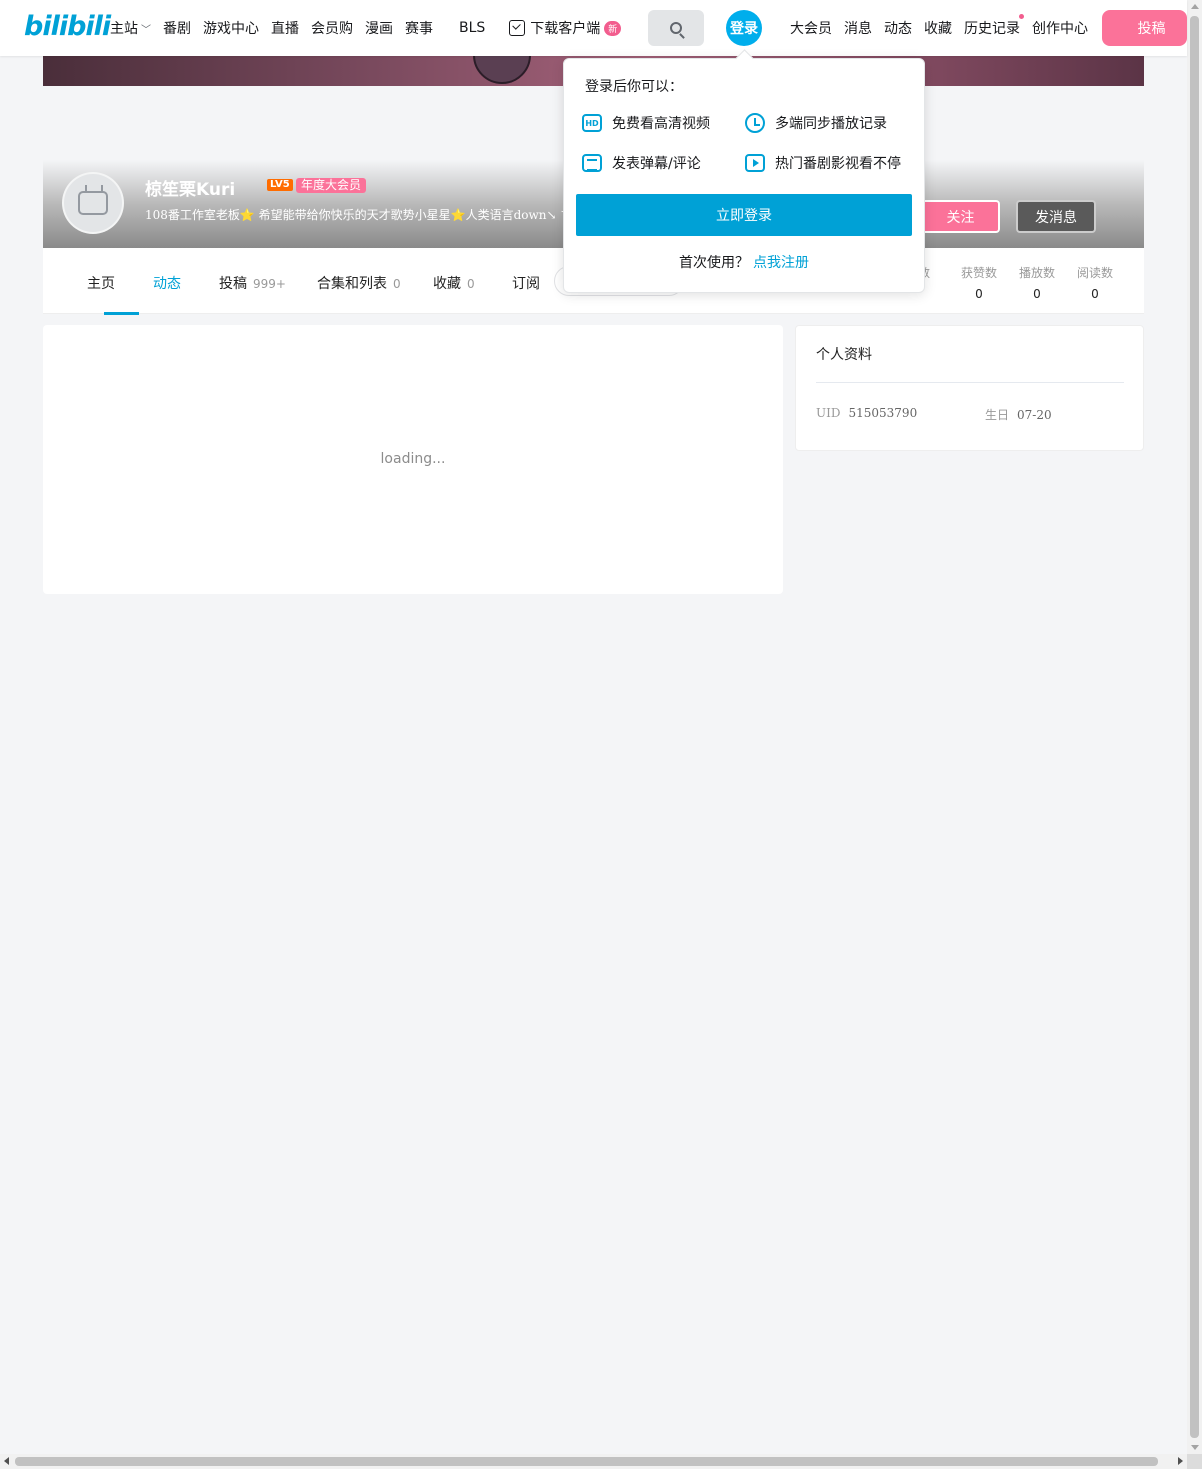 This screenshot has width=1202, height=1469. I want to click on history-label: 历史记录, so click(992, 29).